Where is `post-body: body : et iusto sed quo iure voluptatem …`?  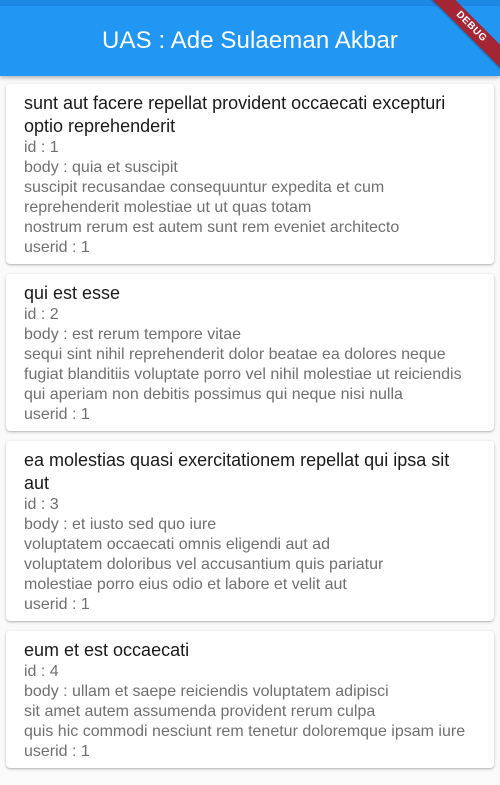 post-body: body : et iusto sed quo iure voluptatem … is located at coordinates (250, 555).